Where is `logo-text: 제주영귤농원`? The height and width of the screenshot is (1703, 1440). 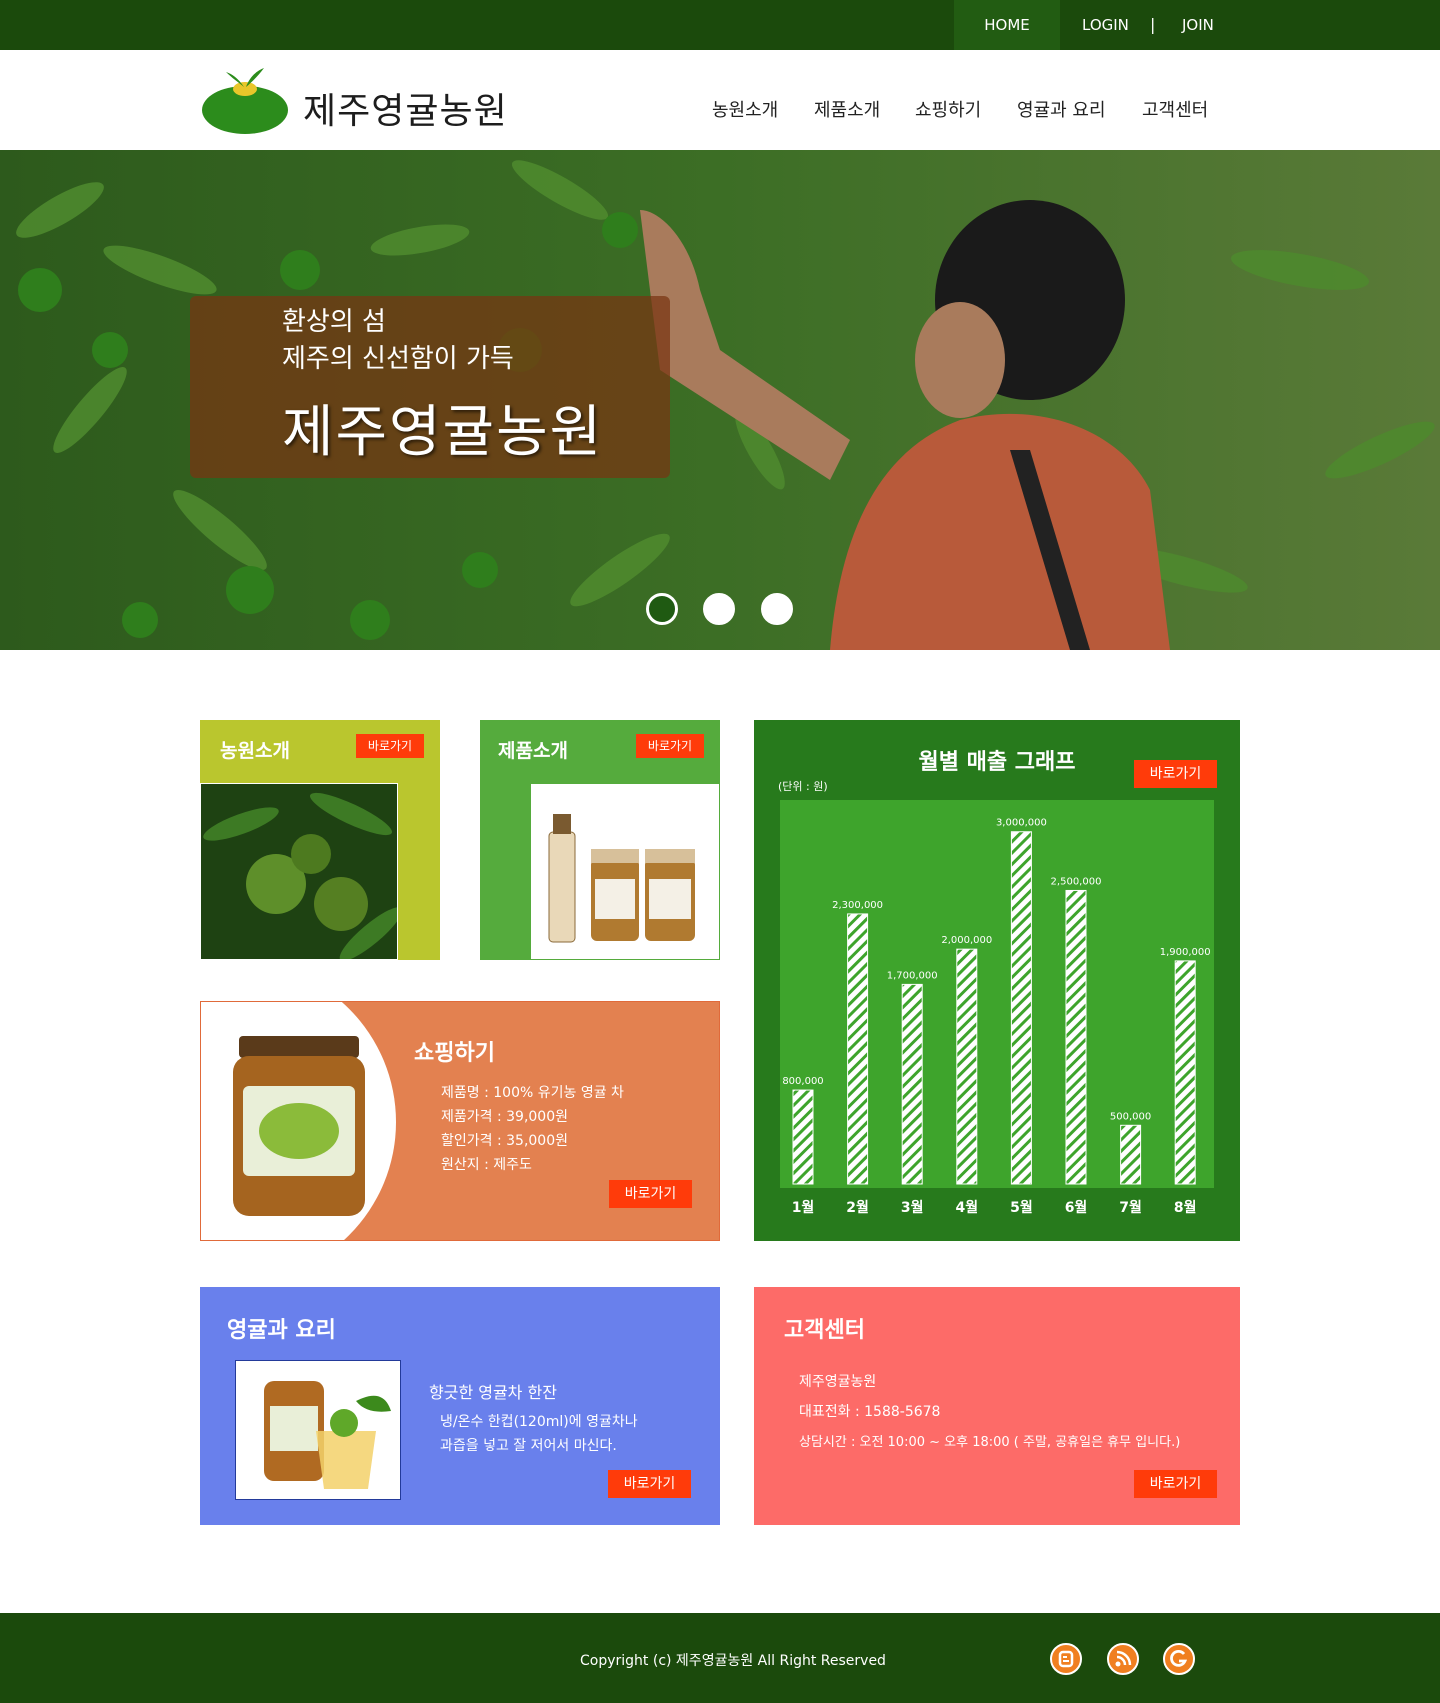 logo-text: 제주영귤농원 is located at coordinates (405, 108).